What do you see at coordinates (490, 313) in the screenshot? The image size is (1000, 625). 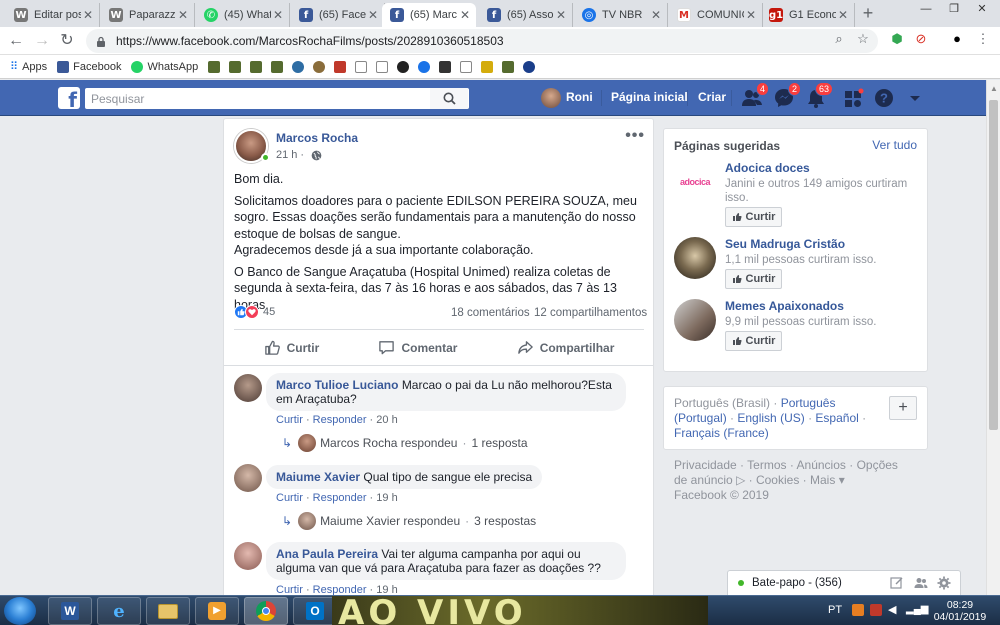 I see `comments-count-link: 18 comentários` at bounding box center [490, 313].